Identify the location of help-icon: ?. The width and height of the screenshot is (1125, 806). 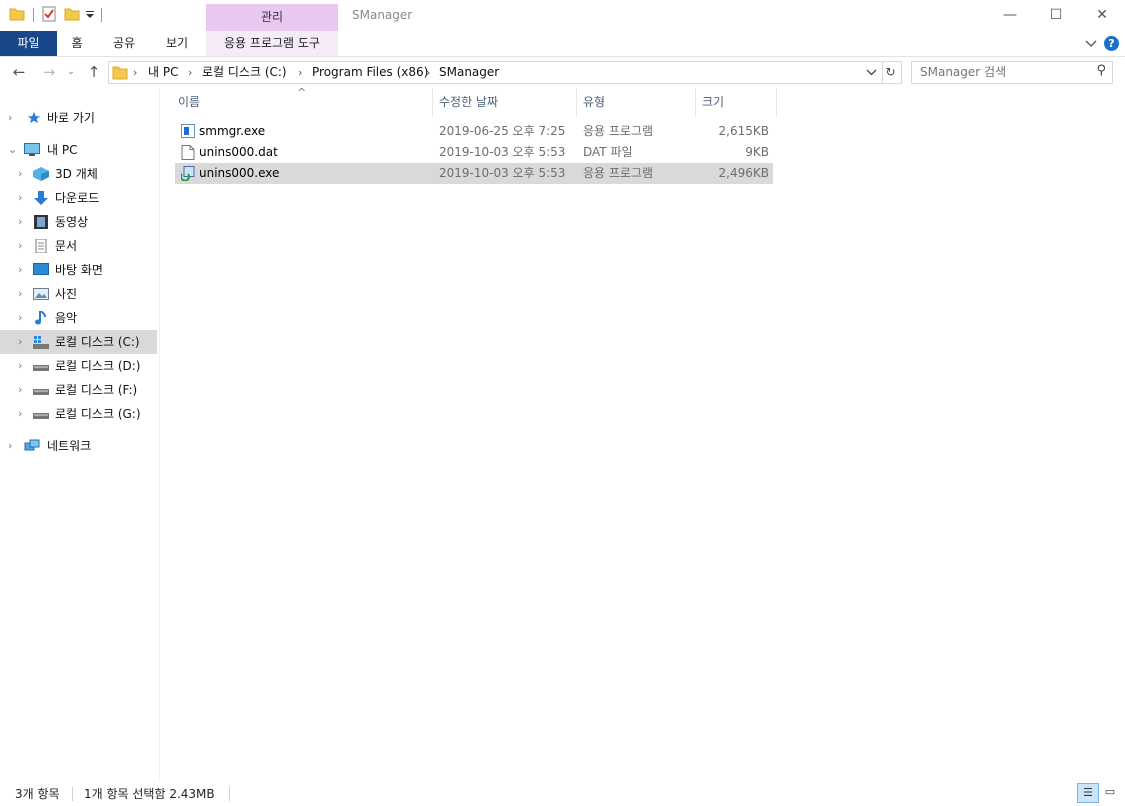
(1111, 43).